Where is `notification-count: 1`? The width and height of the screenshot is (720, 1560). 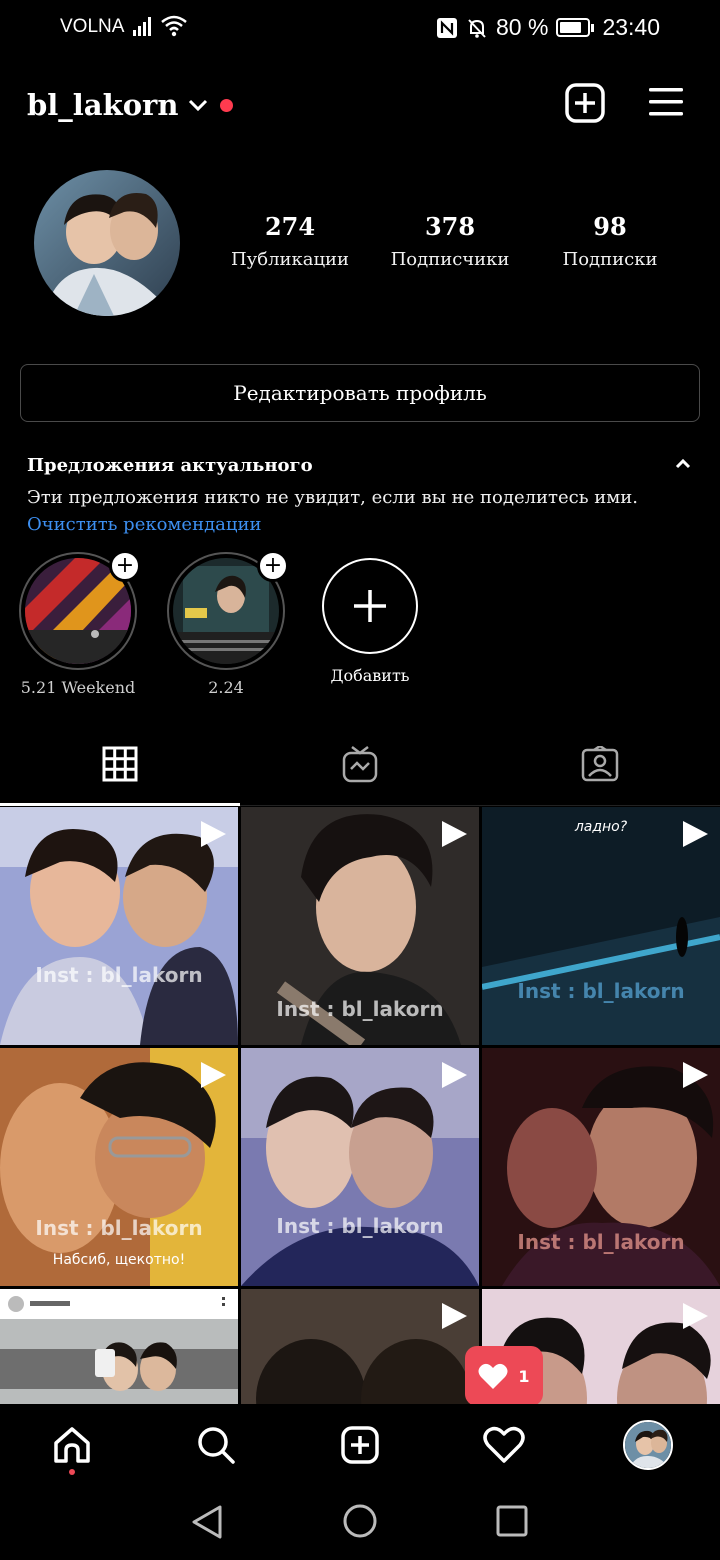
notification-count: 1 is located at coordinates (524, 1376).